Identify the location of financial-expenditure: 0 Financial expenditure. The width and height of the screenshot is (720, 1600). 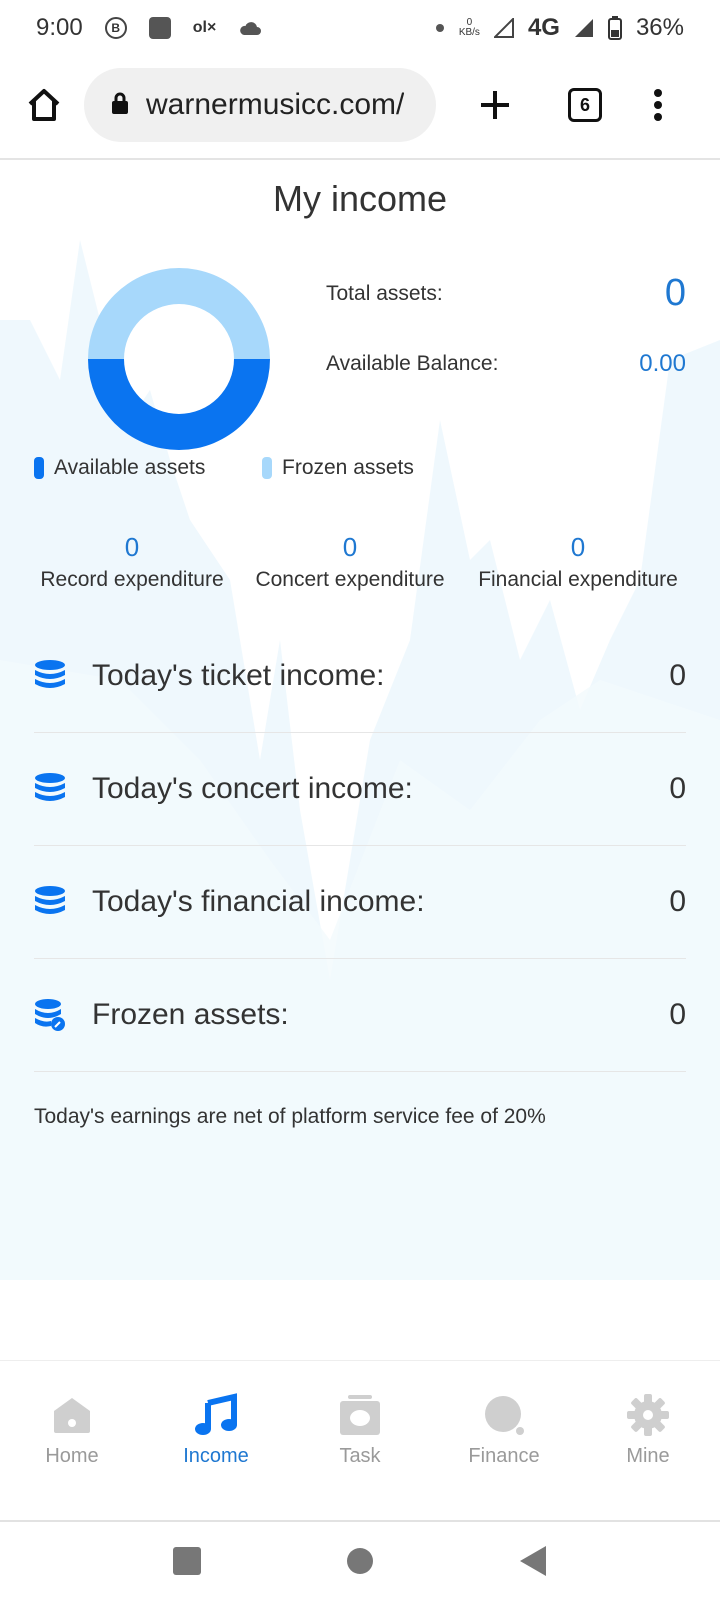
(578, 561).